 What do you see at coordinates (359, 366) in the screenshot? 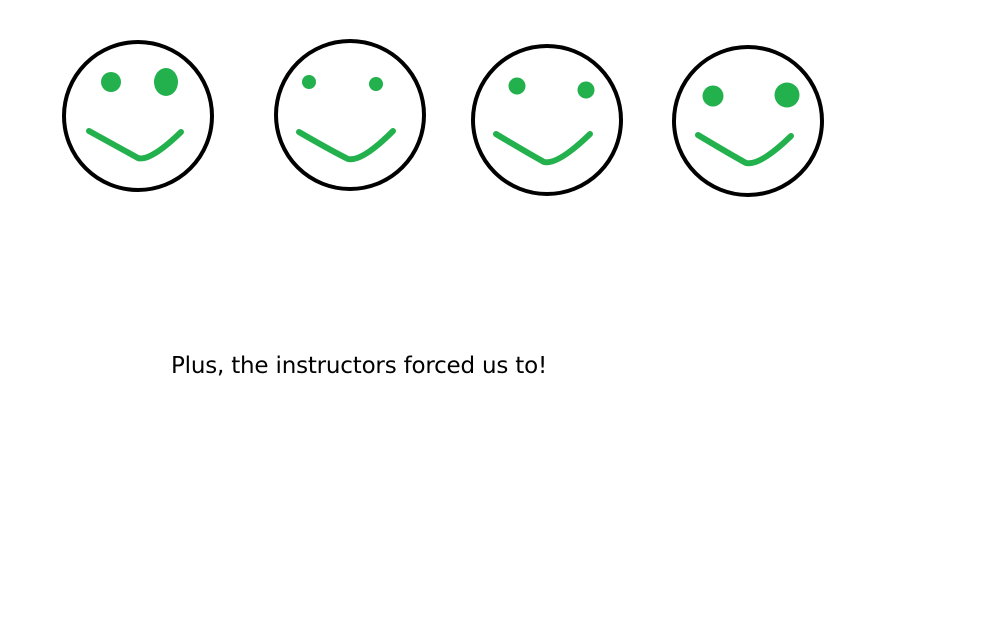
I see `caption-text: Plus, the instructors forced us to!` at bounding box center [359, 366].